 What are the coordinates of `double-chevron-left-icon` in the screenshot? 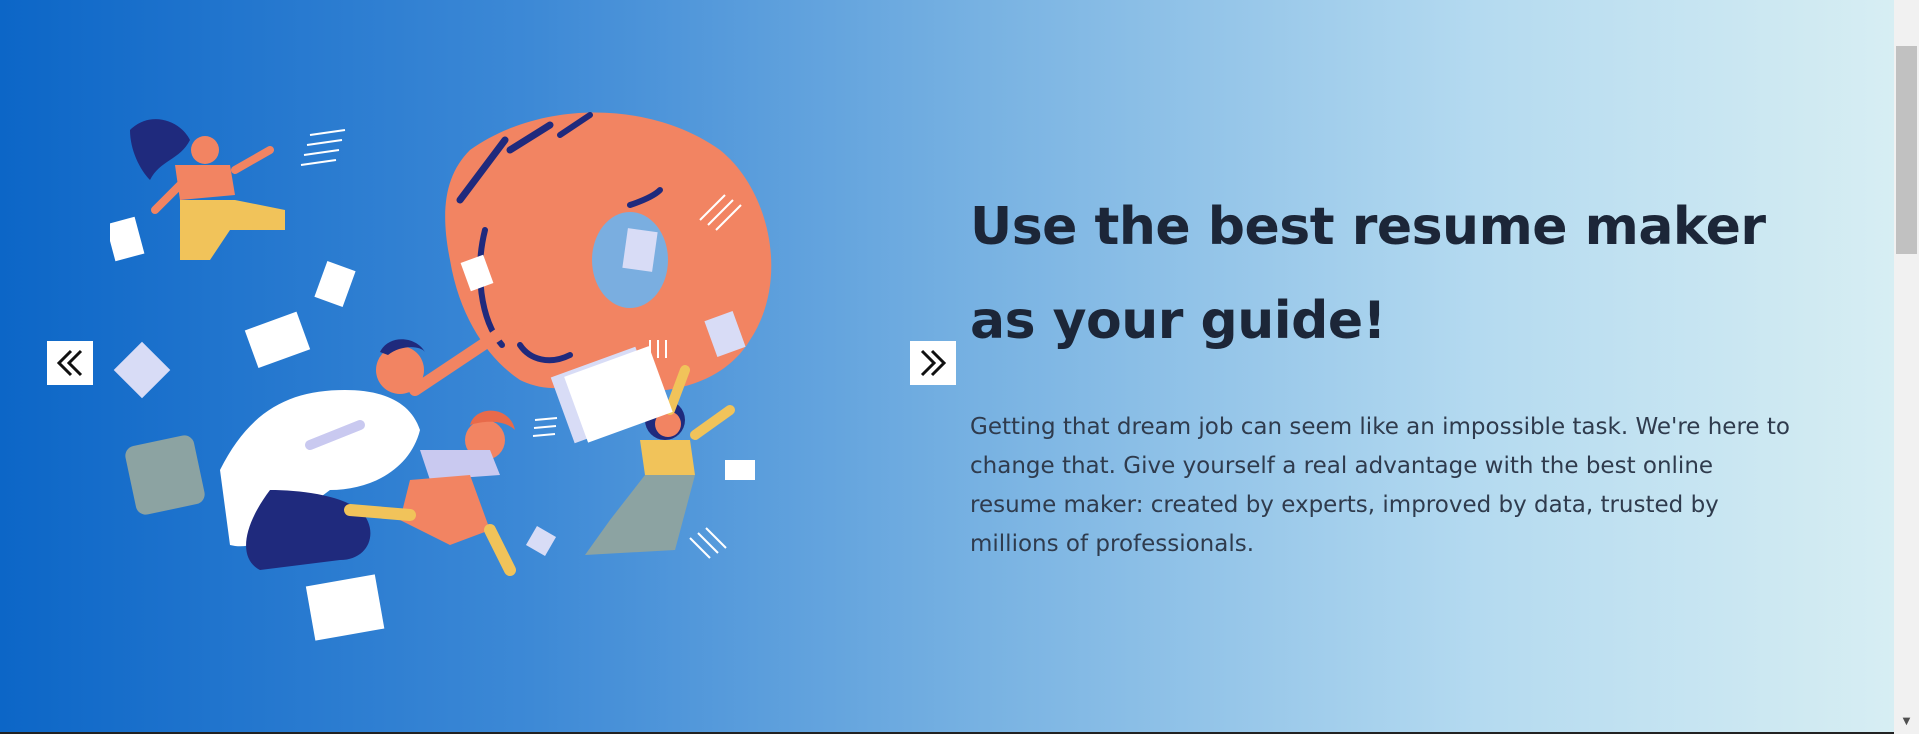 It's located at (69, 363).